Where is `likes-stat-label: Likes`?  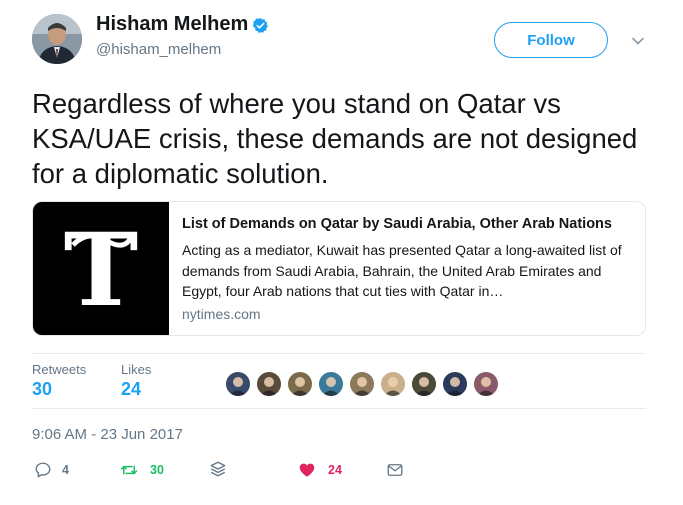
likes-stat-label: Likes is located at coordinates (136, 369).